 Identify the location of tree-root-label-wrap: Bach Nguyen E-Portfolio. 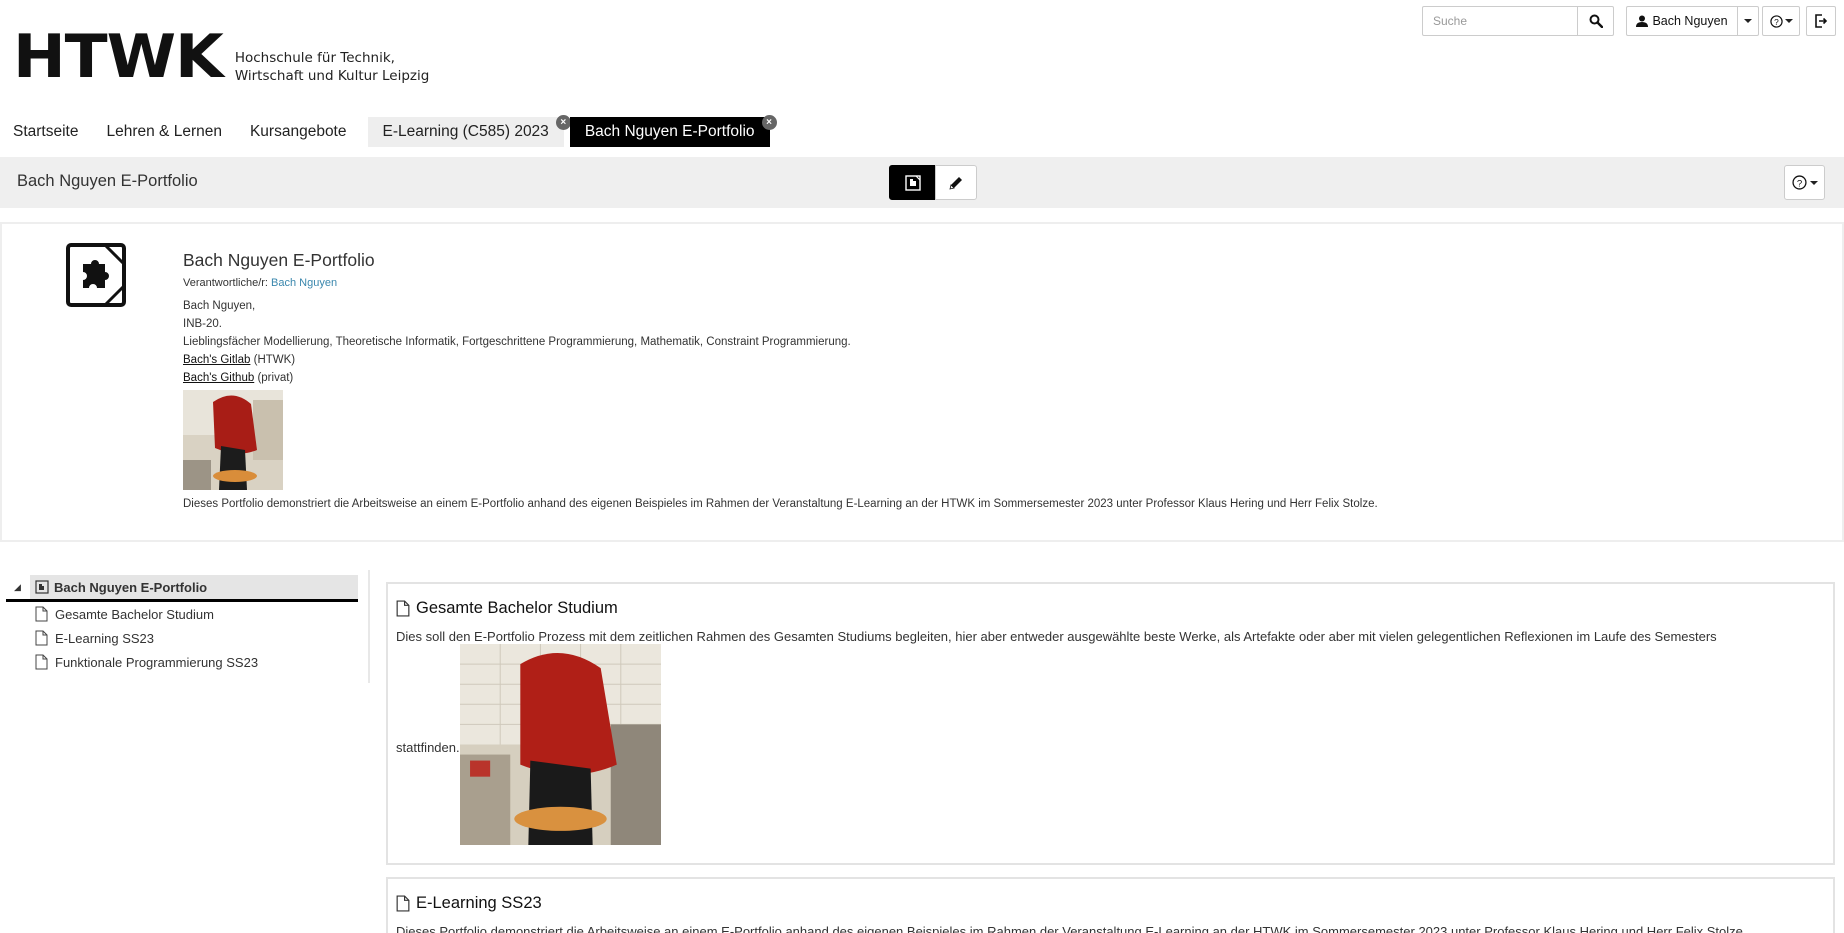
(194, 587).